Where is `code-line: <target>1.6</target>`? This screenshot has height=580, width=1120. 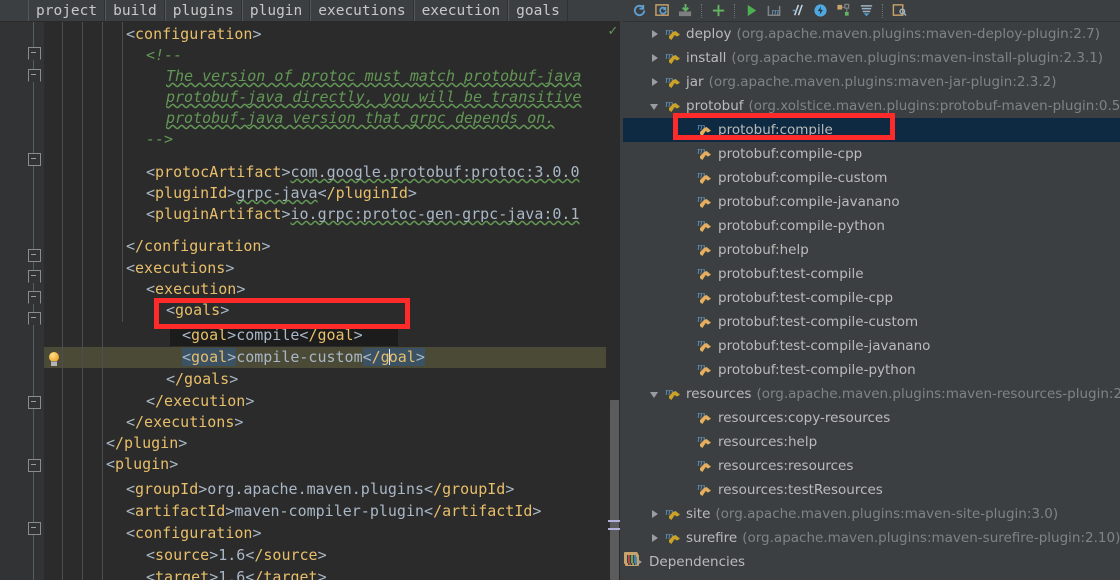
code-line: <target>1.6</target> is located at coordinates (236, 574).